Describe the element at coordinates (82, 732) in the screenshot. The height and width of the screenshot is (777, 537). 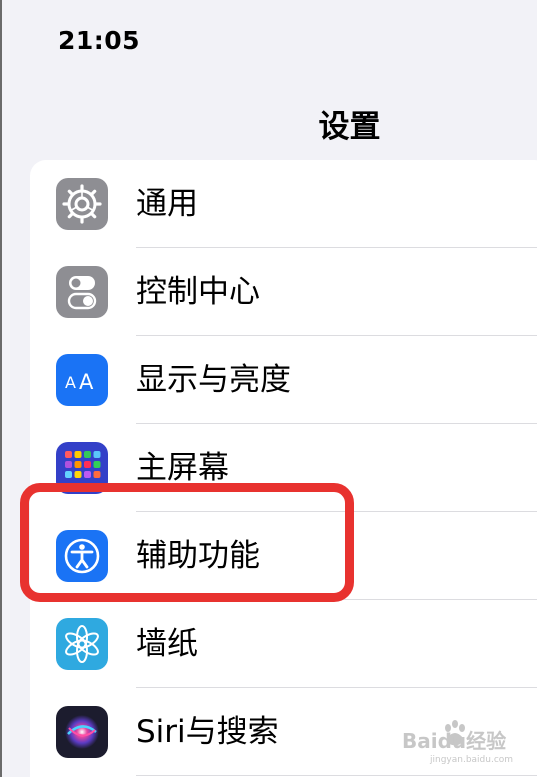
I see `siri-icon` at that location.